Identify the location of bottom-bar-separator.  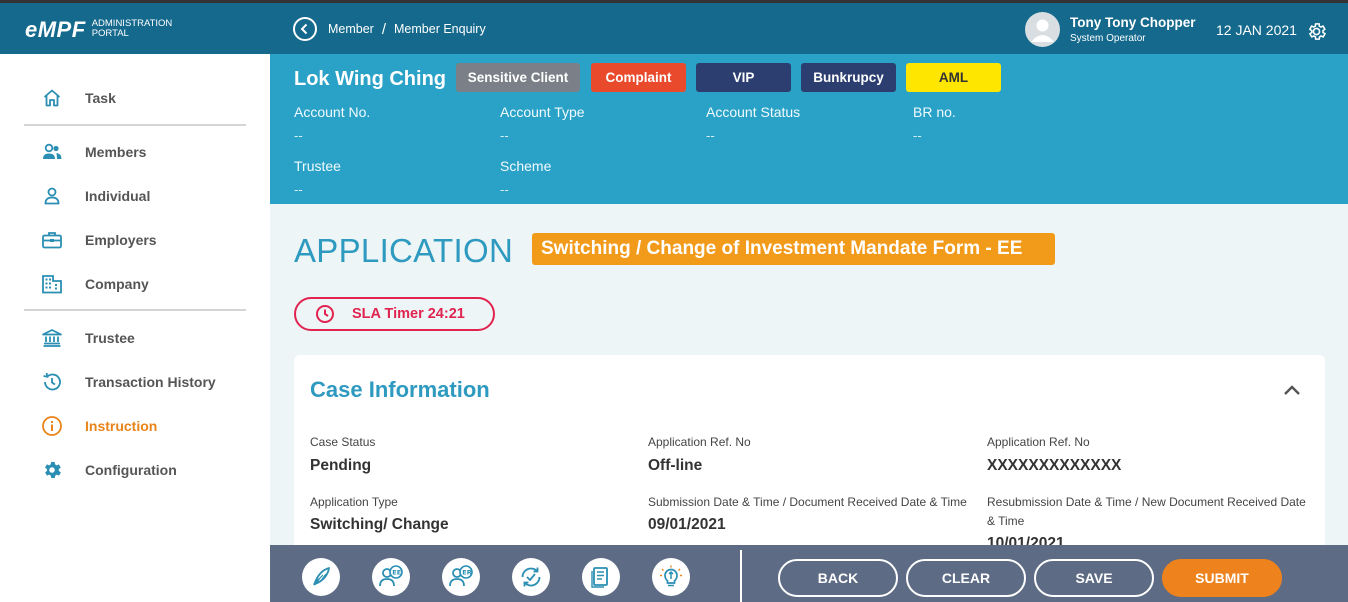
(741, 576).